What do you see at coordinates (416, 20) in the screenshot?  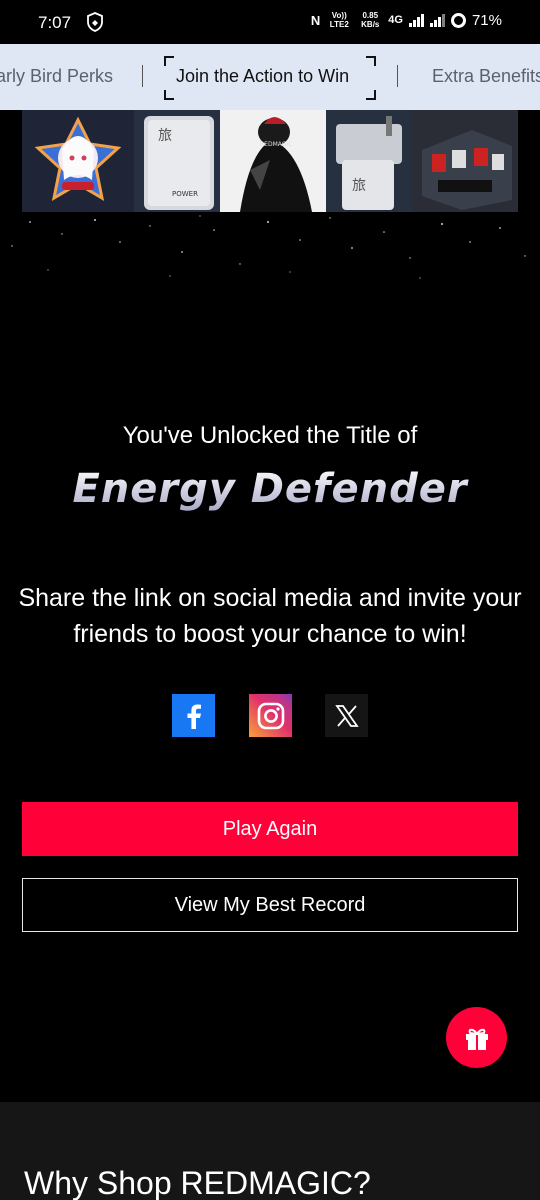 I see `signal-icon` at bounding box center [416, 20].